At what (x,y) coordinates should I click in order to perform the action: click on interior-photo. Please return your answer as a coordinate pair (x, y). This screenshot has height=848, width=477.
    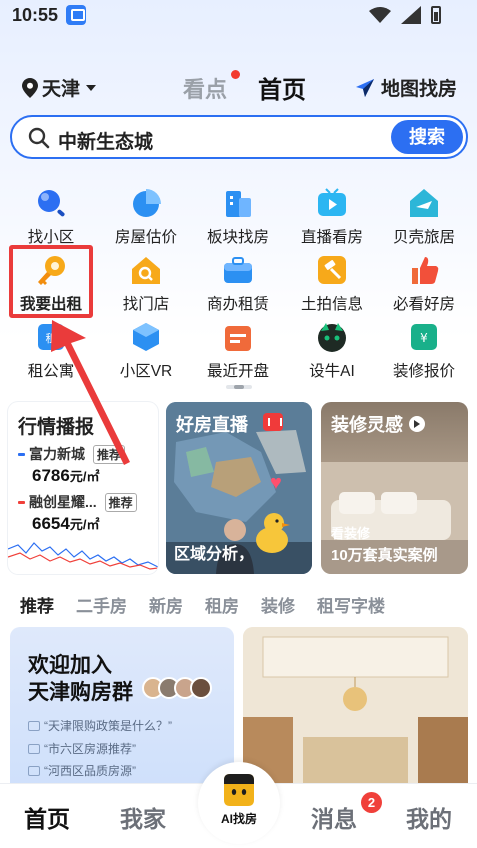
    Looking at the image, I should click on (355, 707).